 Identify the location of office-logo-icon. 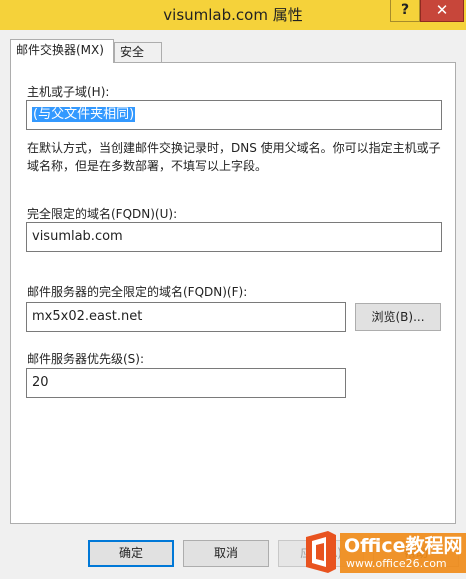
(321, 552).